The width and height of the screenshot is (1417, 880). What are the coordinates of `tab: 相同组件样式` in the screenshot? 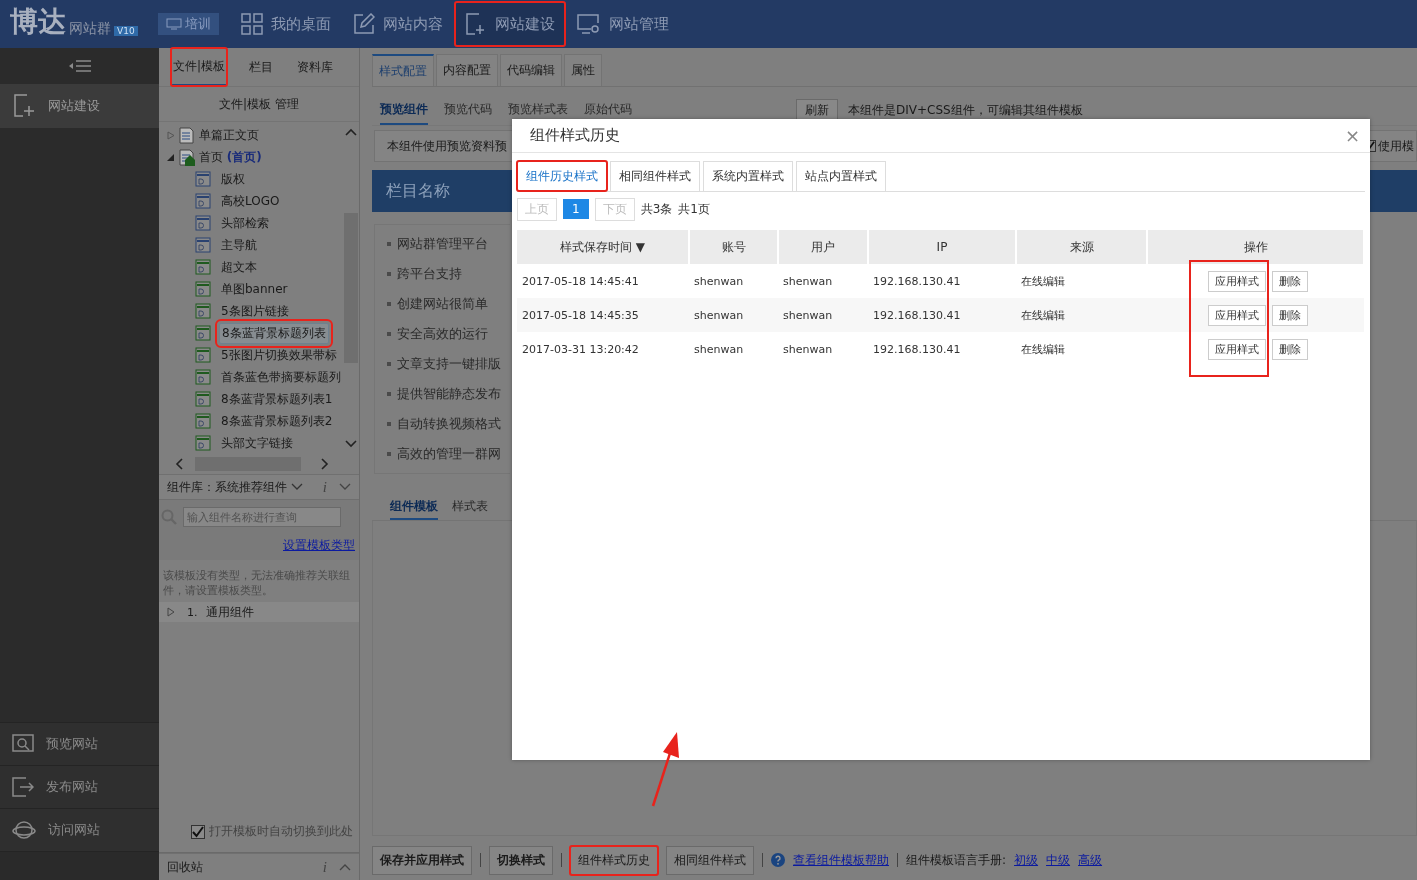 It's located at (655, 176).